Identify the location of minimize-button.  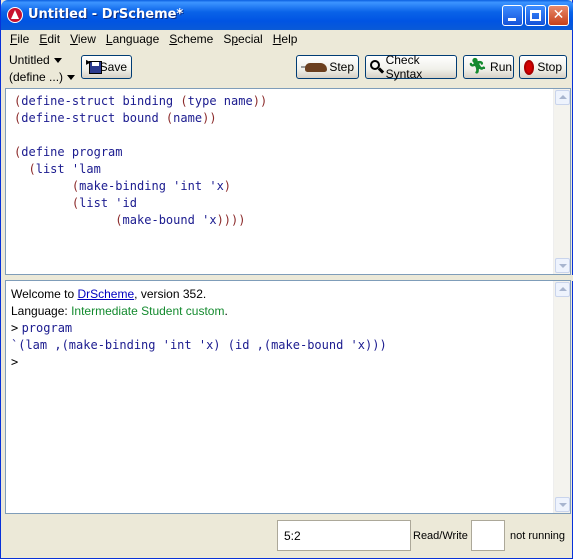
(512, 15).